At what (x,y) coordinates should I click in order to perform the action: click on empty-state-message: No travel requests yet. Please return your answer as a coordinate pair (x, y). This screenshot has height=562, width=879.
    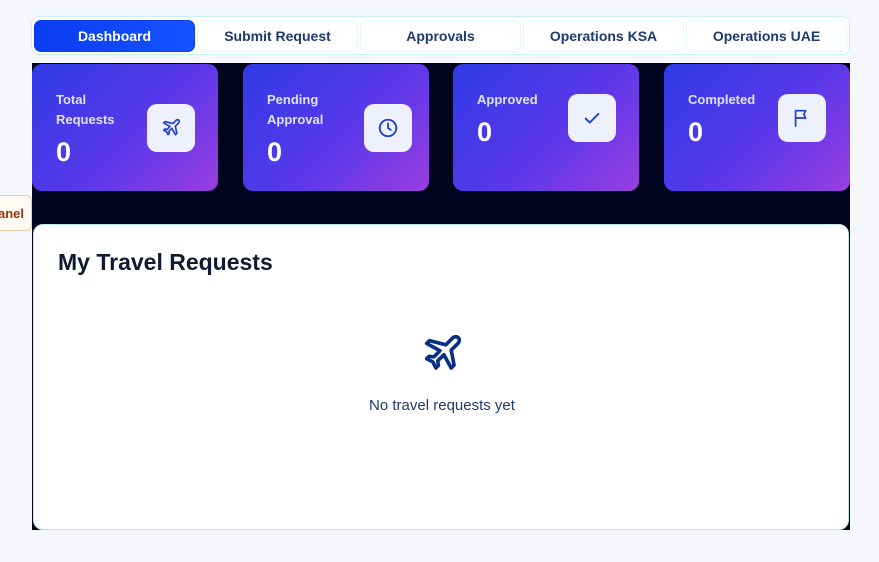
    Looking at the image, I should click on (442, 405).